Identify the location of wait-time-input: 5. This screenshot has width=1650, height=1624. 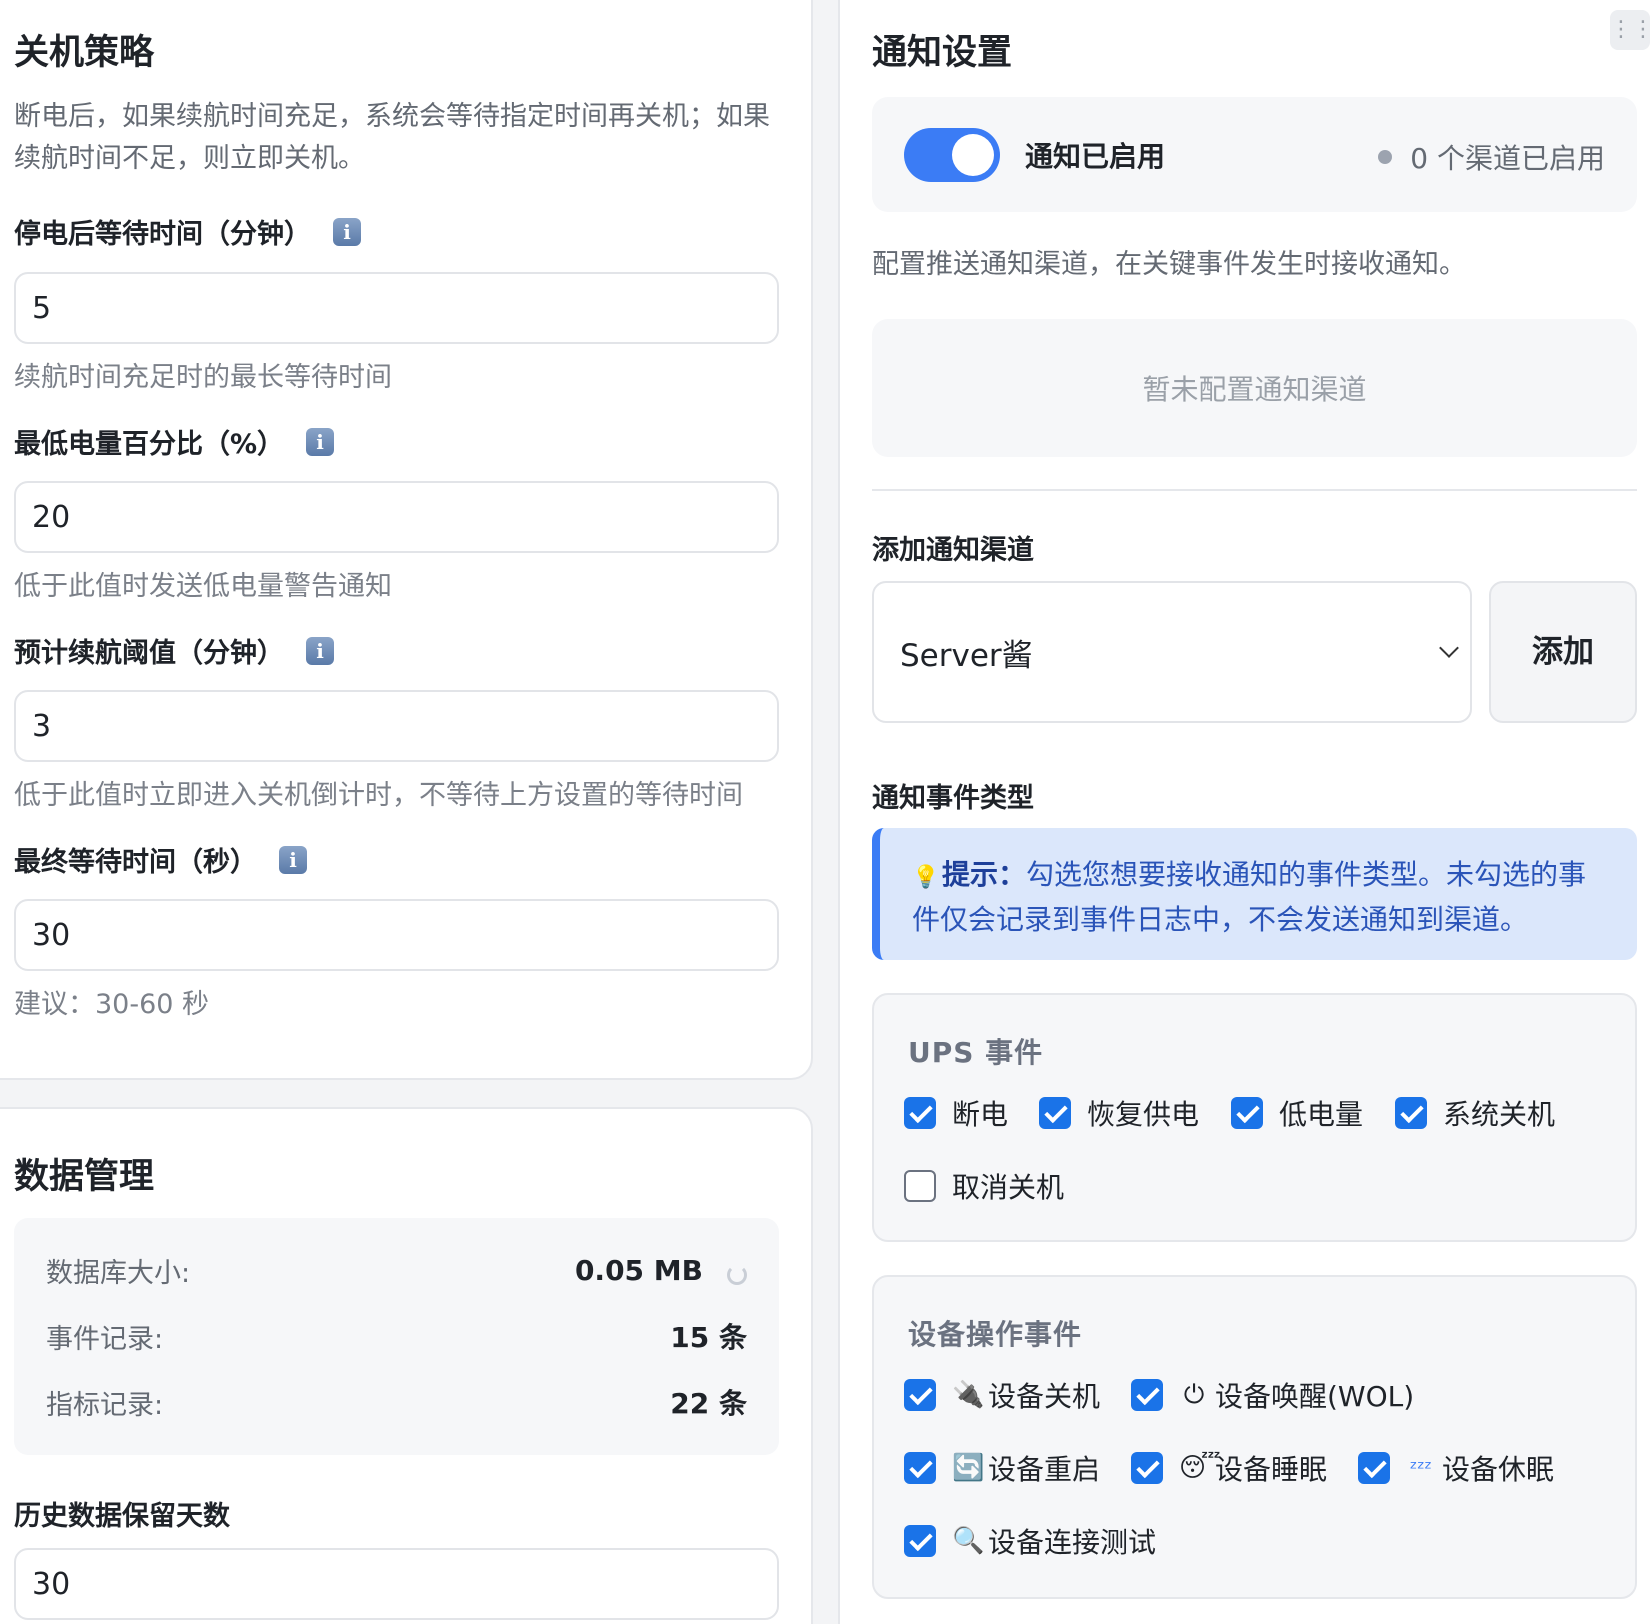
(396, 308).